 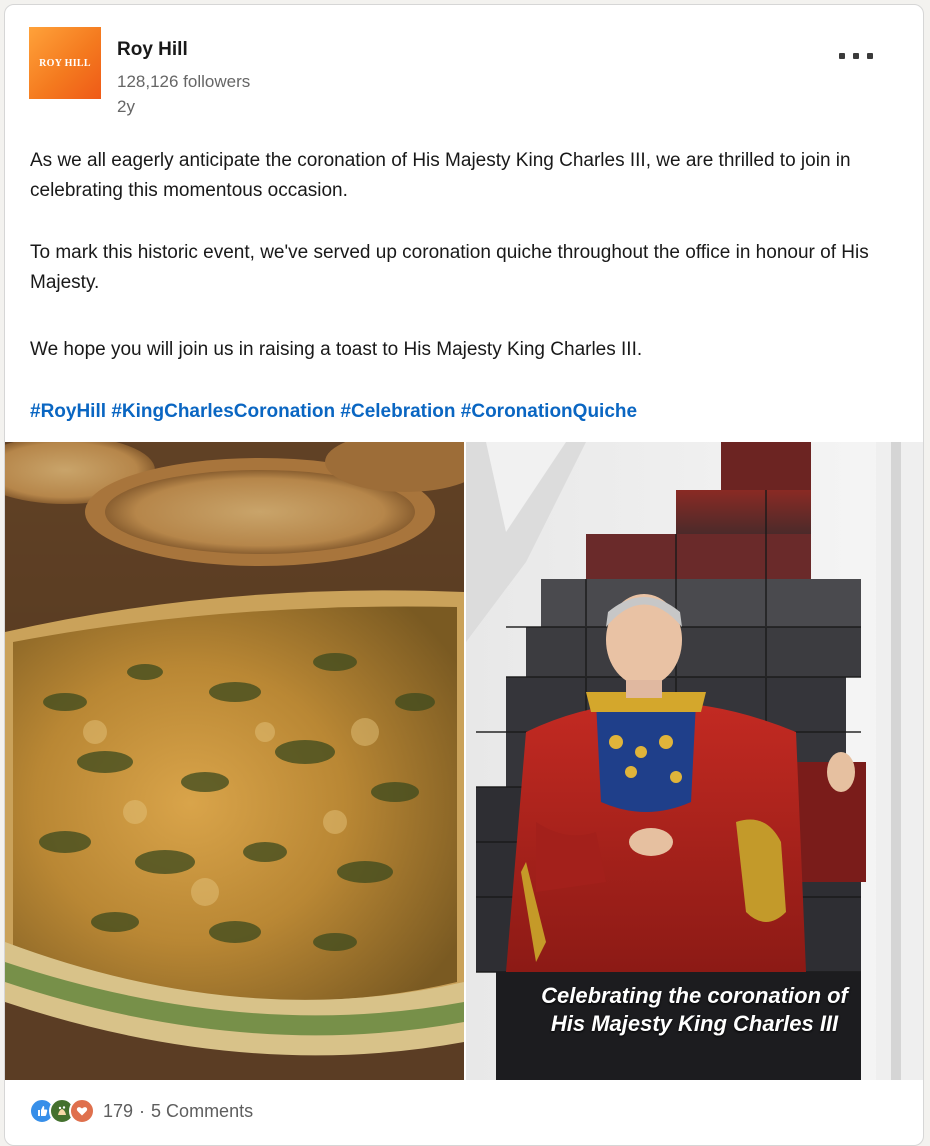 What do you see at coordinates (118, 1111) in the screenshot?
I see `reaction-count: 179` at bounding box center [118, 1111].